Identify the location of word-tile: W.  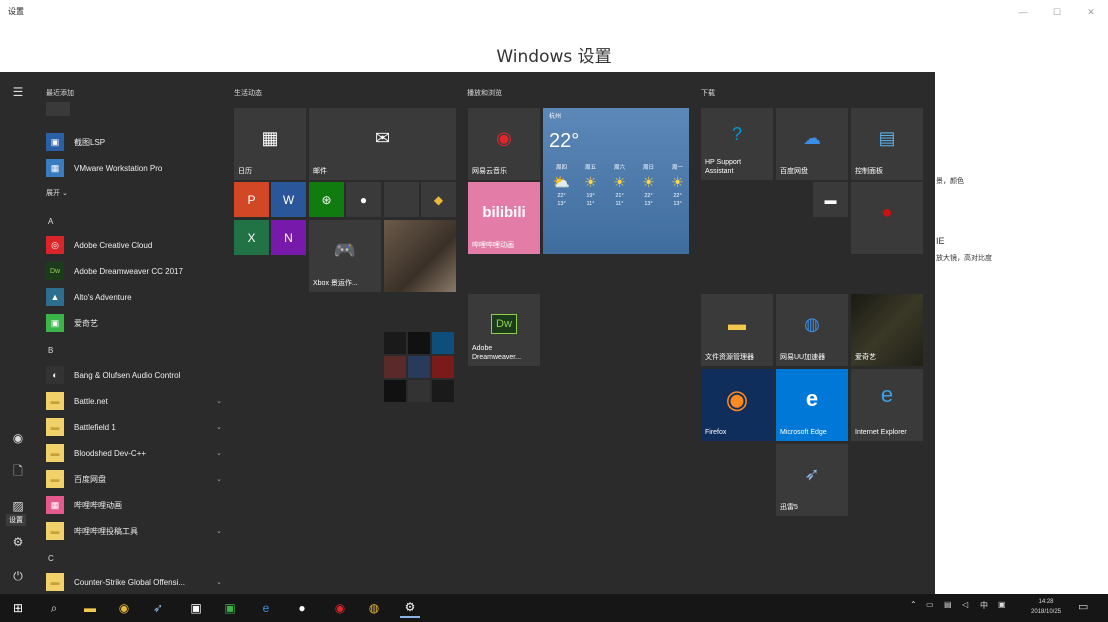
(288, 199).